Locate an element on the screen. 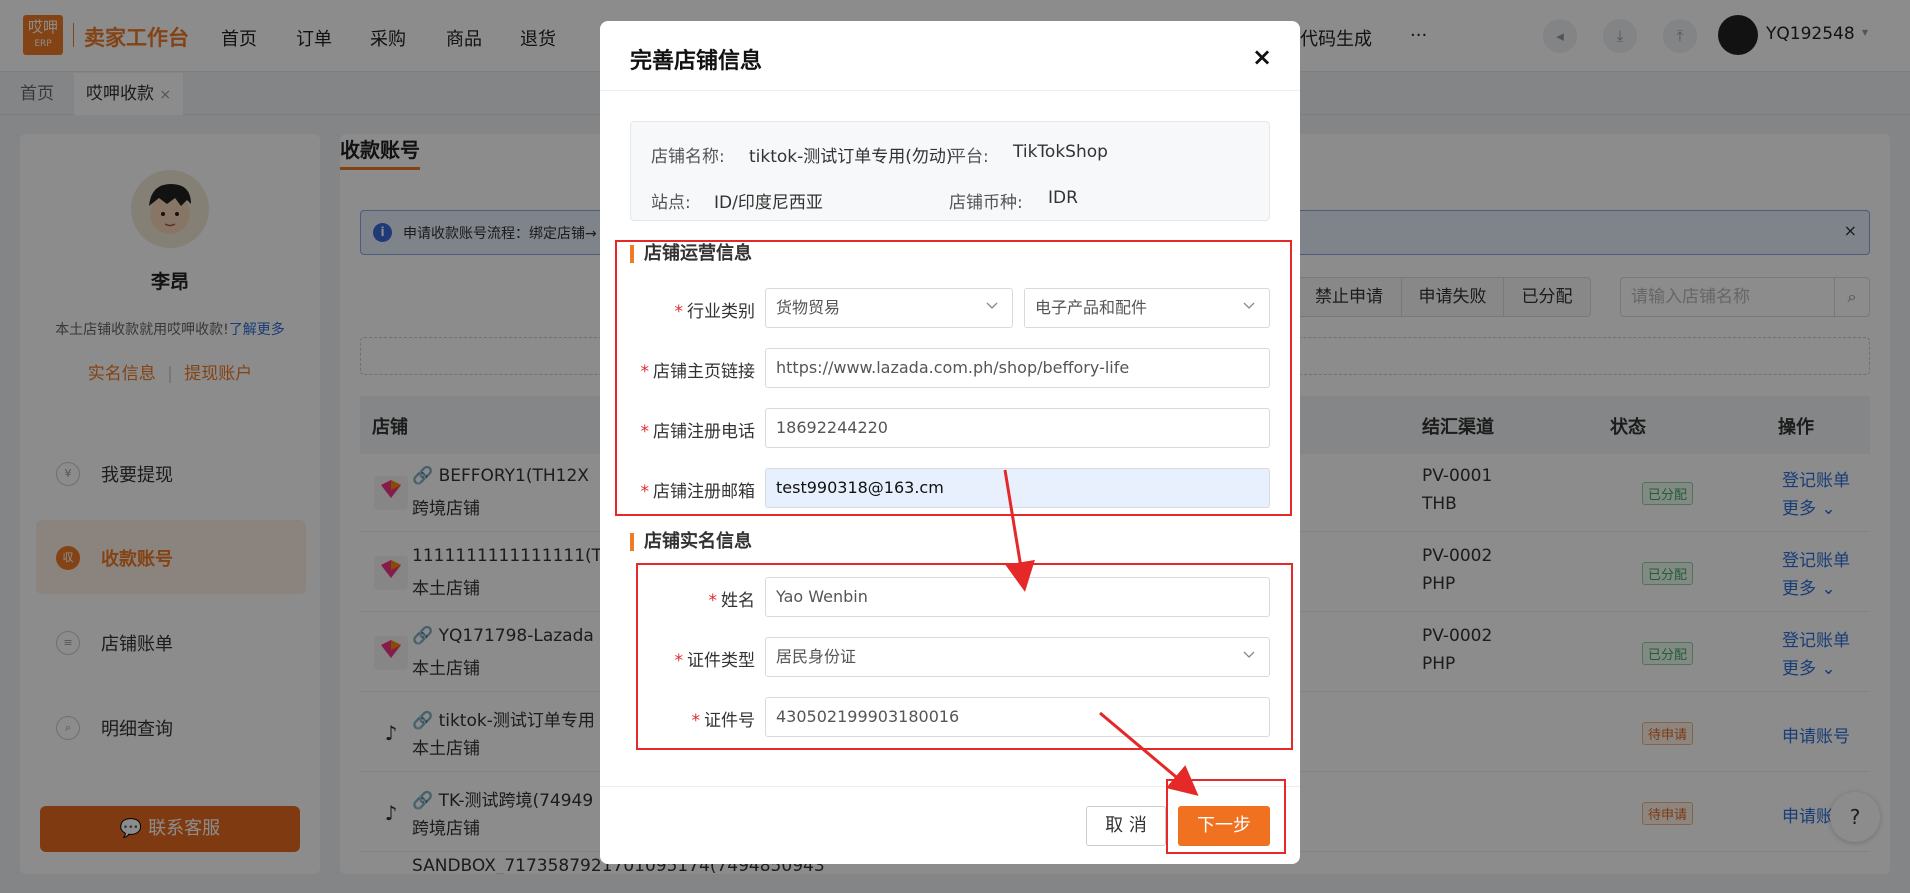  annotation-box-next is located at coordinates (1226, 816).